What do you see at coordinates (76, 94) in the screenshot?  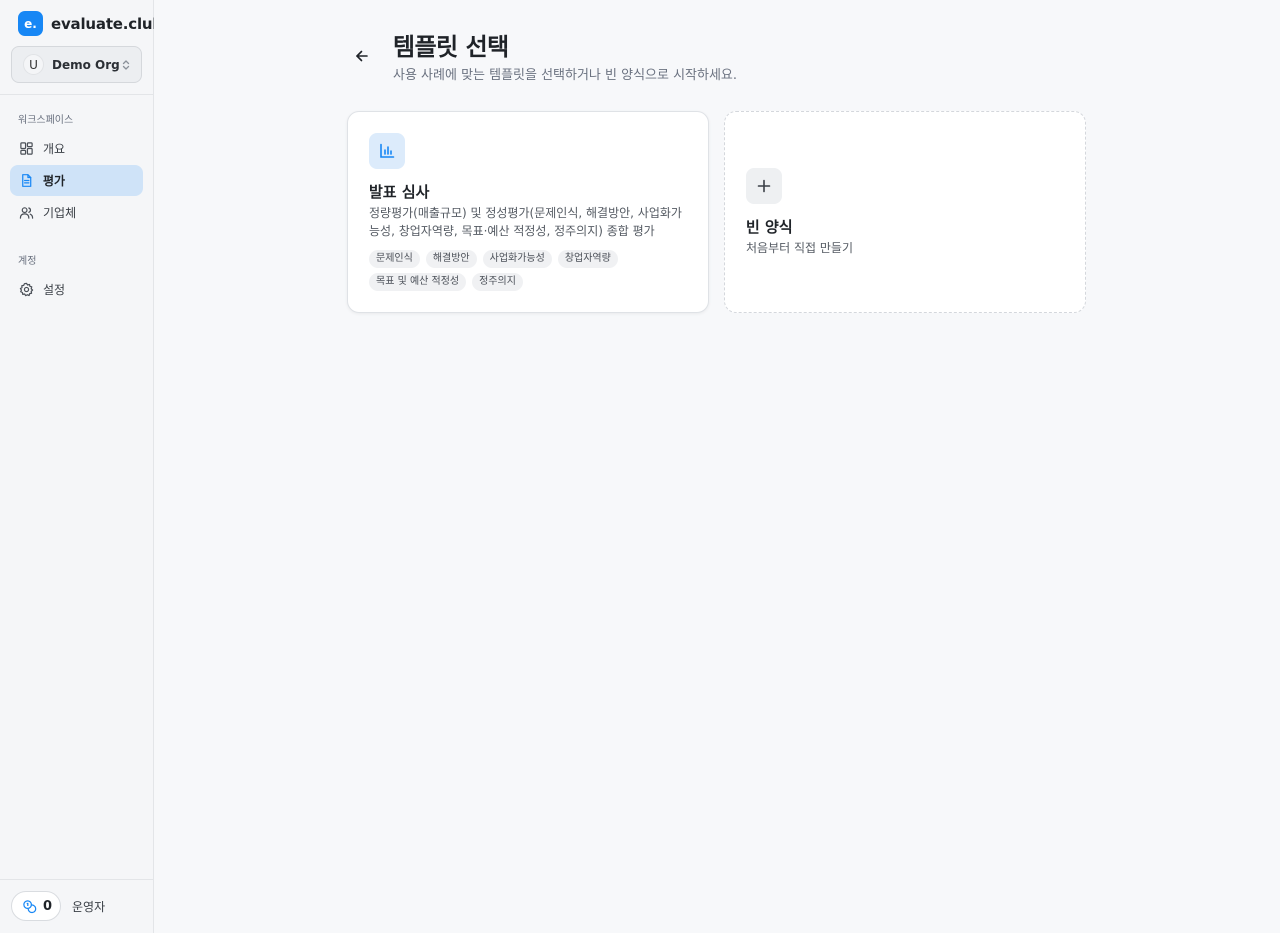 I see `sidebar-divider` at bounding box center [76, 94].